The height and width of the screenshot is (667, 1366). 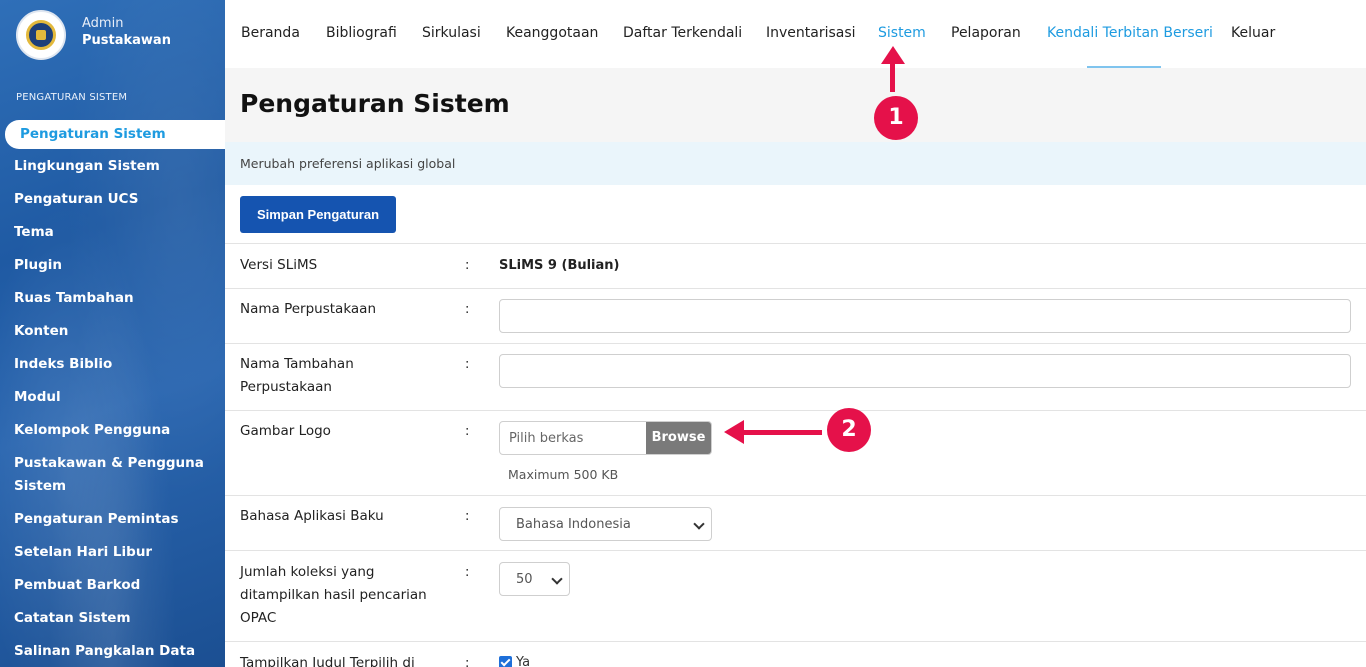 What do you see at coordinates (112, 618) in the screenshot?
I see `sidebar-item-catatan-sistem: Catatan Sistem` at bounding box center [112, 618].